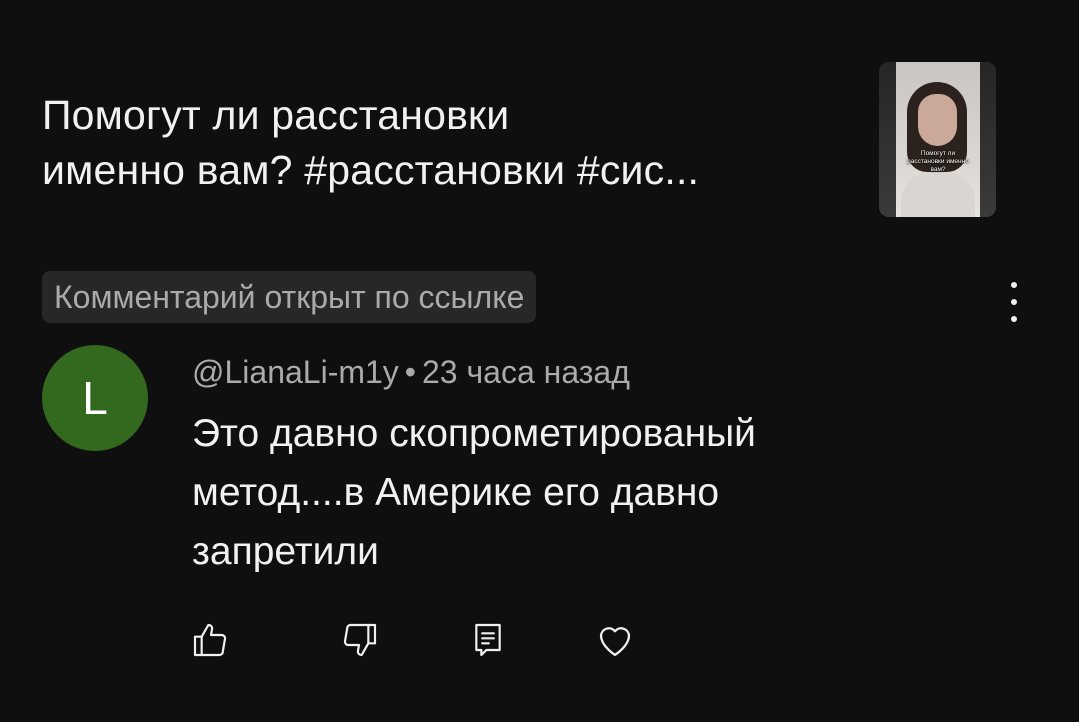  I want to click on avatar: L, so click(95, 398).